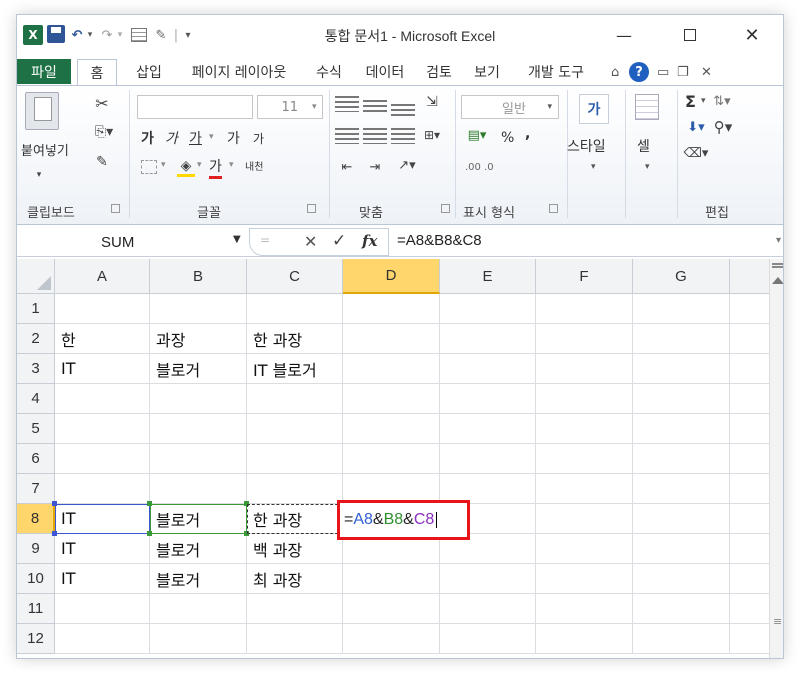 The width and height of the screenshot is (800, 675). Describe the element at coordinates (624, 35) in the screenshot. I see `minimize-button: —` at that location.